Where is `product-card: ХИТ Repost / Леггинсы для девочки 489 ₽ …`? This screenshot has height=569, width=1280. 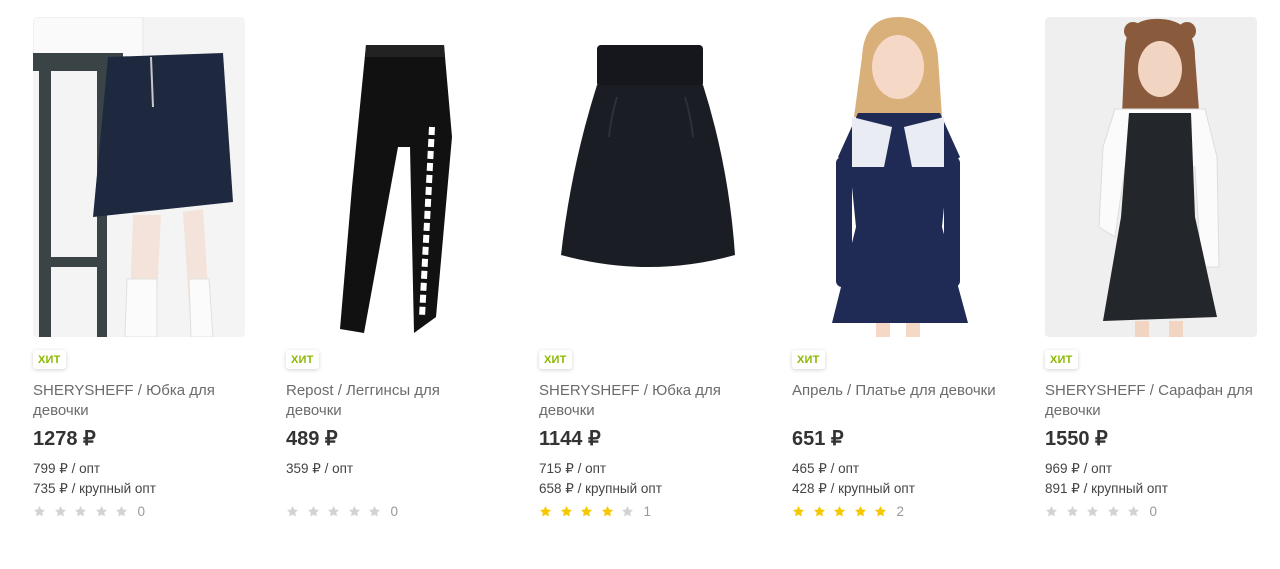
product-card: ХИТ Repost / Леггинсы для девочки 489 ₽ … is located at coordinates (392, 268).